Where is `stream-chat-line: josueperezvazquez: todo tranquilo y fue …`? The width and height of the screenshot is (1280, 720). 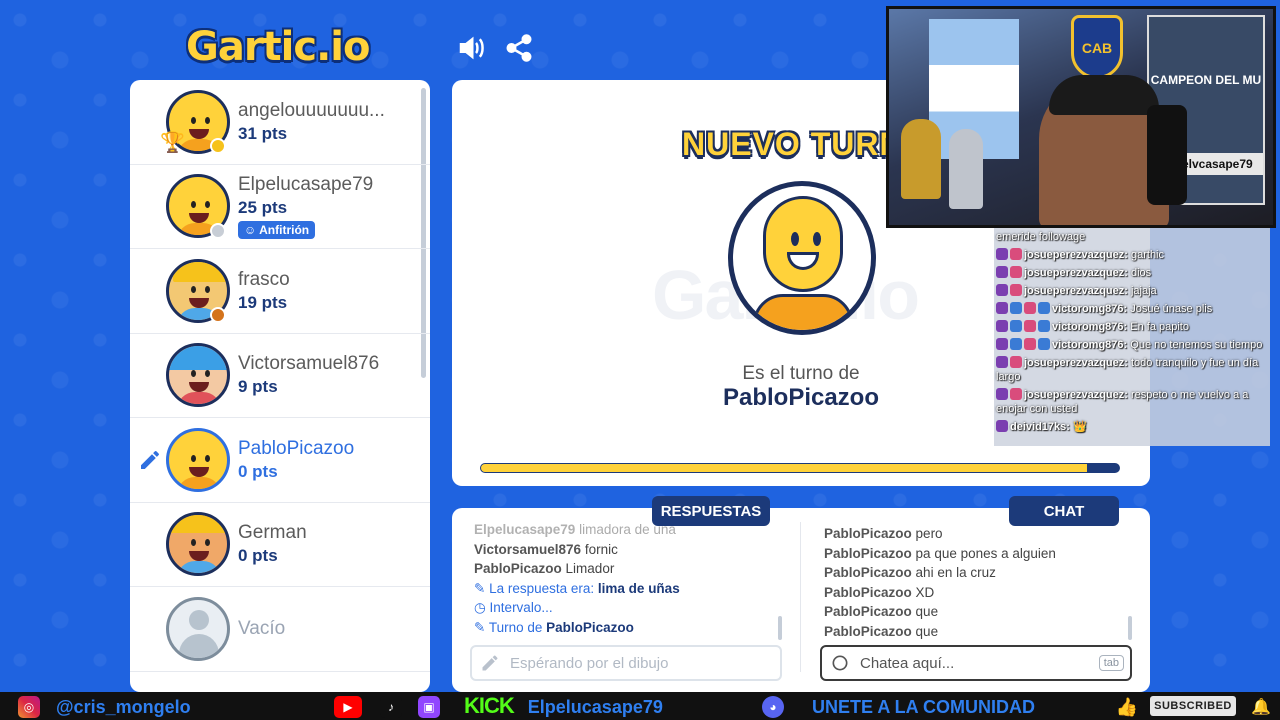
stream-chat-line: josueperezvazquez: todo tranquilo y fue … is located at coordinates (1127, 369).